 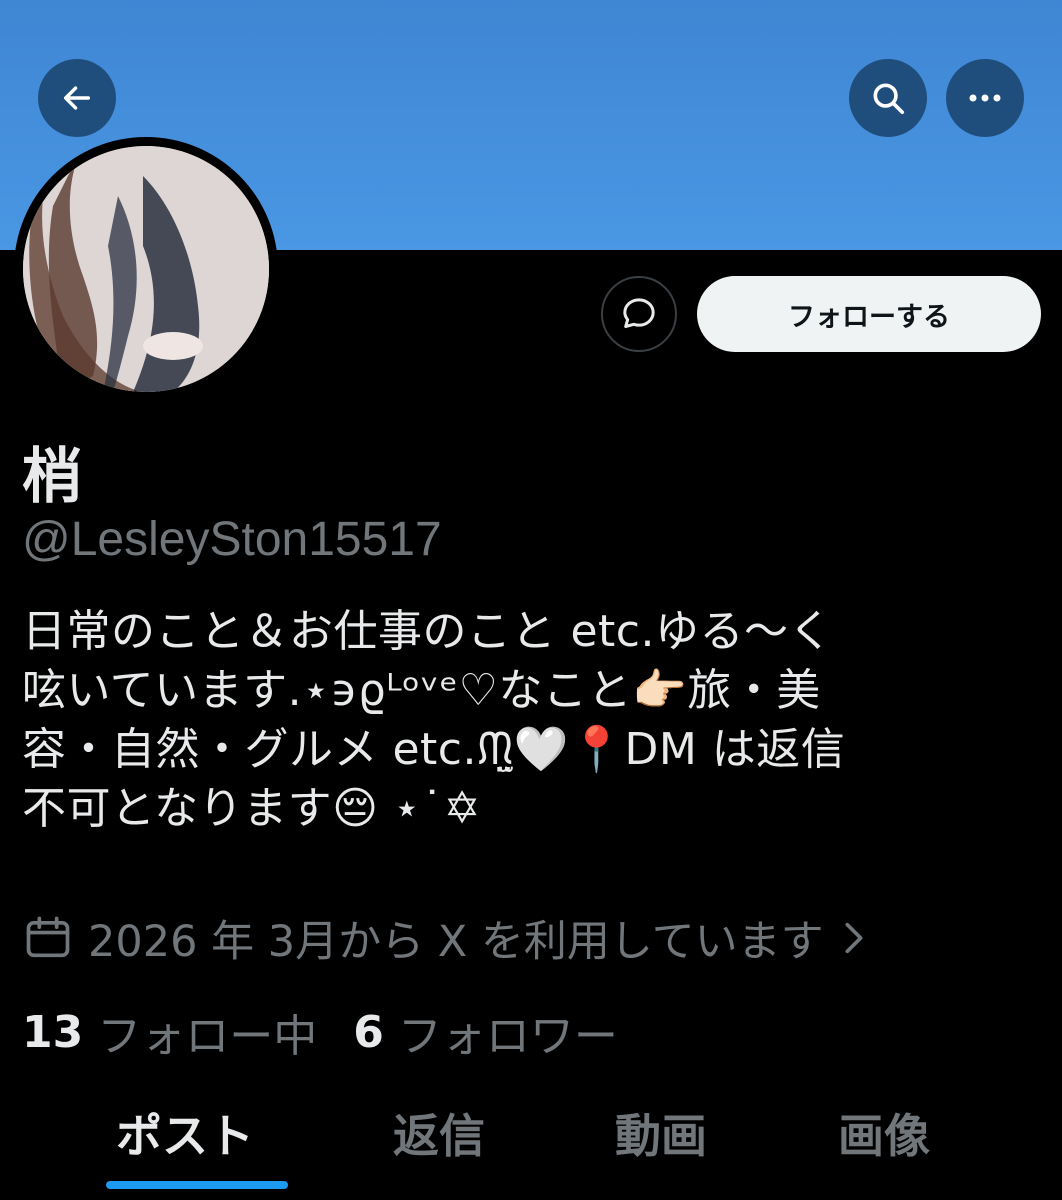 I want to click on joined-date: 2026 年 3月から X を利用しています, so click(x=446, y=938).